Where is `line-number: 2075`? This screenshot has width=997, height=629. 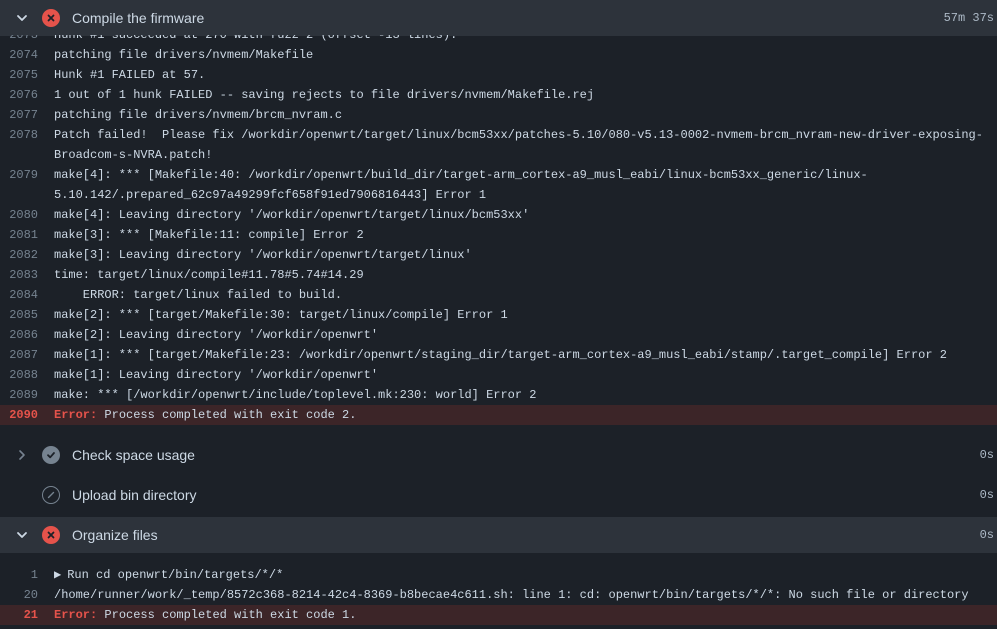 line-number: 2075 is located at coordinates (27, 75).